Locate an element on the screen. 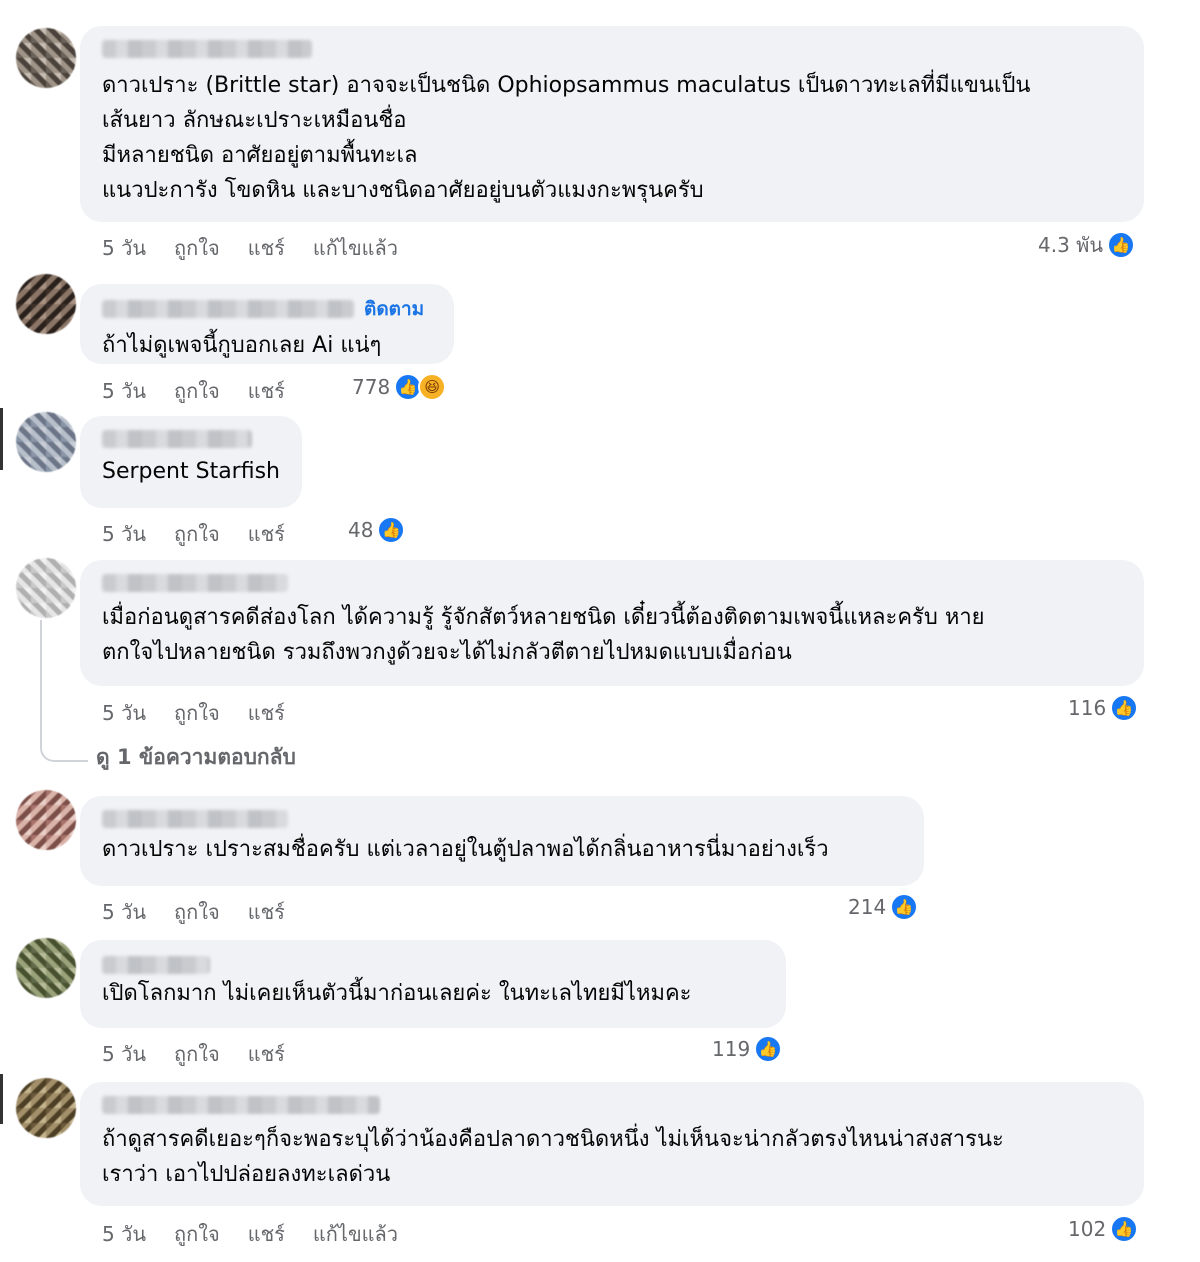 This screenshot has width=1200, height=1262. reply-thread-line is located at coordinates (64, 691).